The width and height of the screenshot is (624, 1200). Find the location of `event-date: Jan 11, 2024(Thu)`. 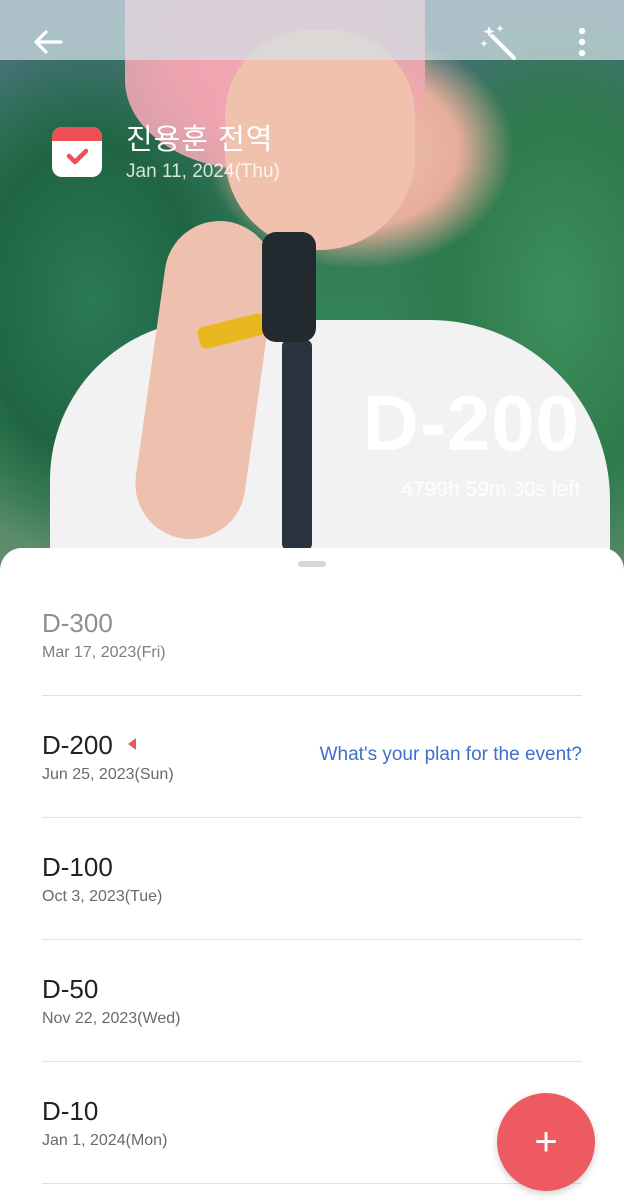

event-date: Jan 11, 2024(Thu) is located at coordinates (203, 171).